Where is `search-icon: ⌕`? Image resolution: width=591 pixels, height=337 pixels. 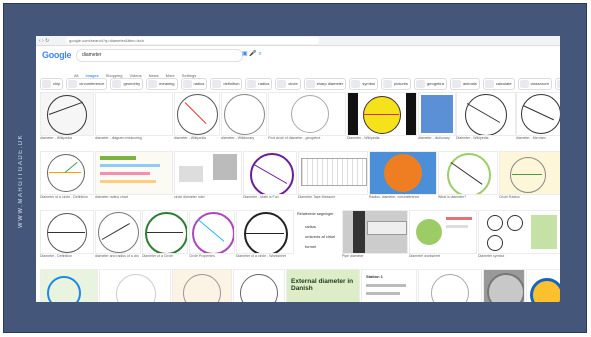
search-icon: ⌕ is located at coordinates (260, 54).